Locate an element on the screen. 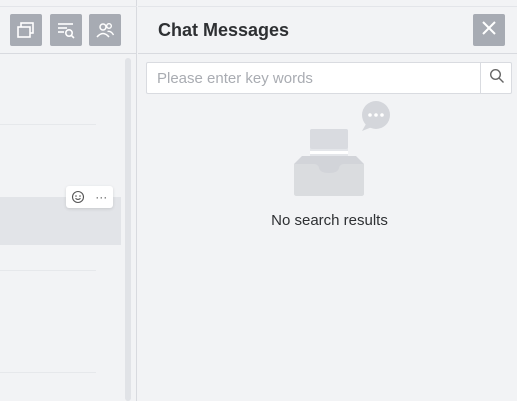  window-icon is located at coordinates (26, 30).